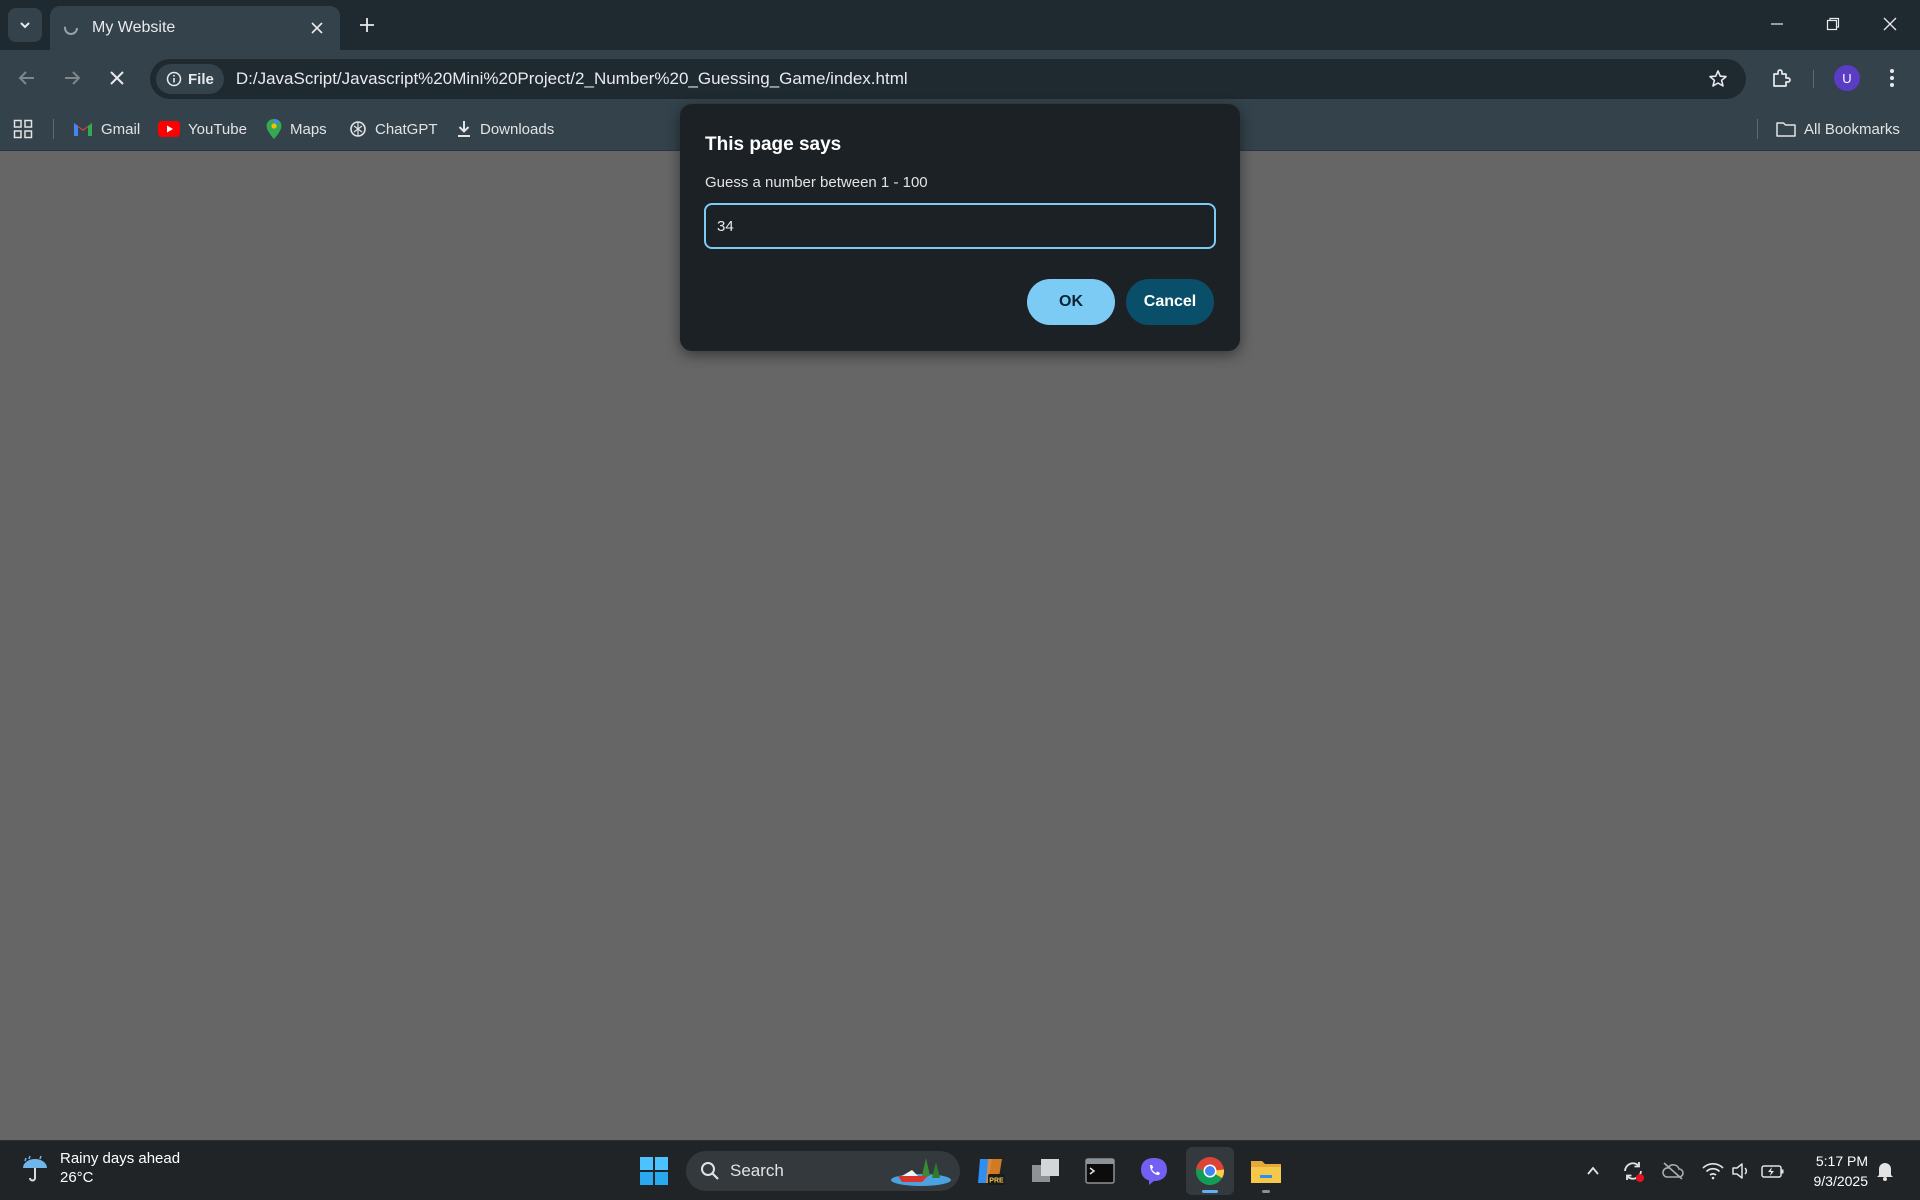 The width and height of the screenshot is (1920, 1200). Describe the element at coordinates (1266, 1191) in the screenshot. I see `open-app-indicator` at that location.